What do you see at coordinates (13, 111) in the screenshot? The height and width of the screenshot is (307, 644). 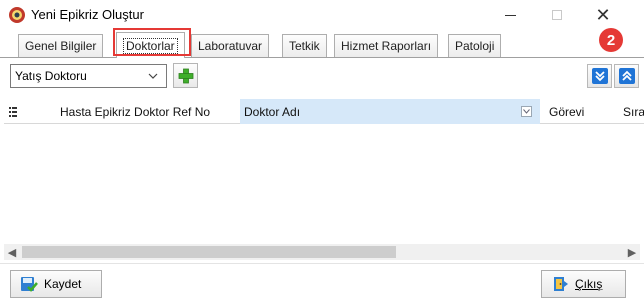 I see `column-chooser-icon` at bounding box center [13, 111].